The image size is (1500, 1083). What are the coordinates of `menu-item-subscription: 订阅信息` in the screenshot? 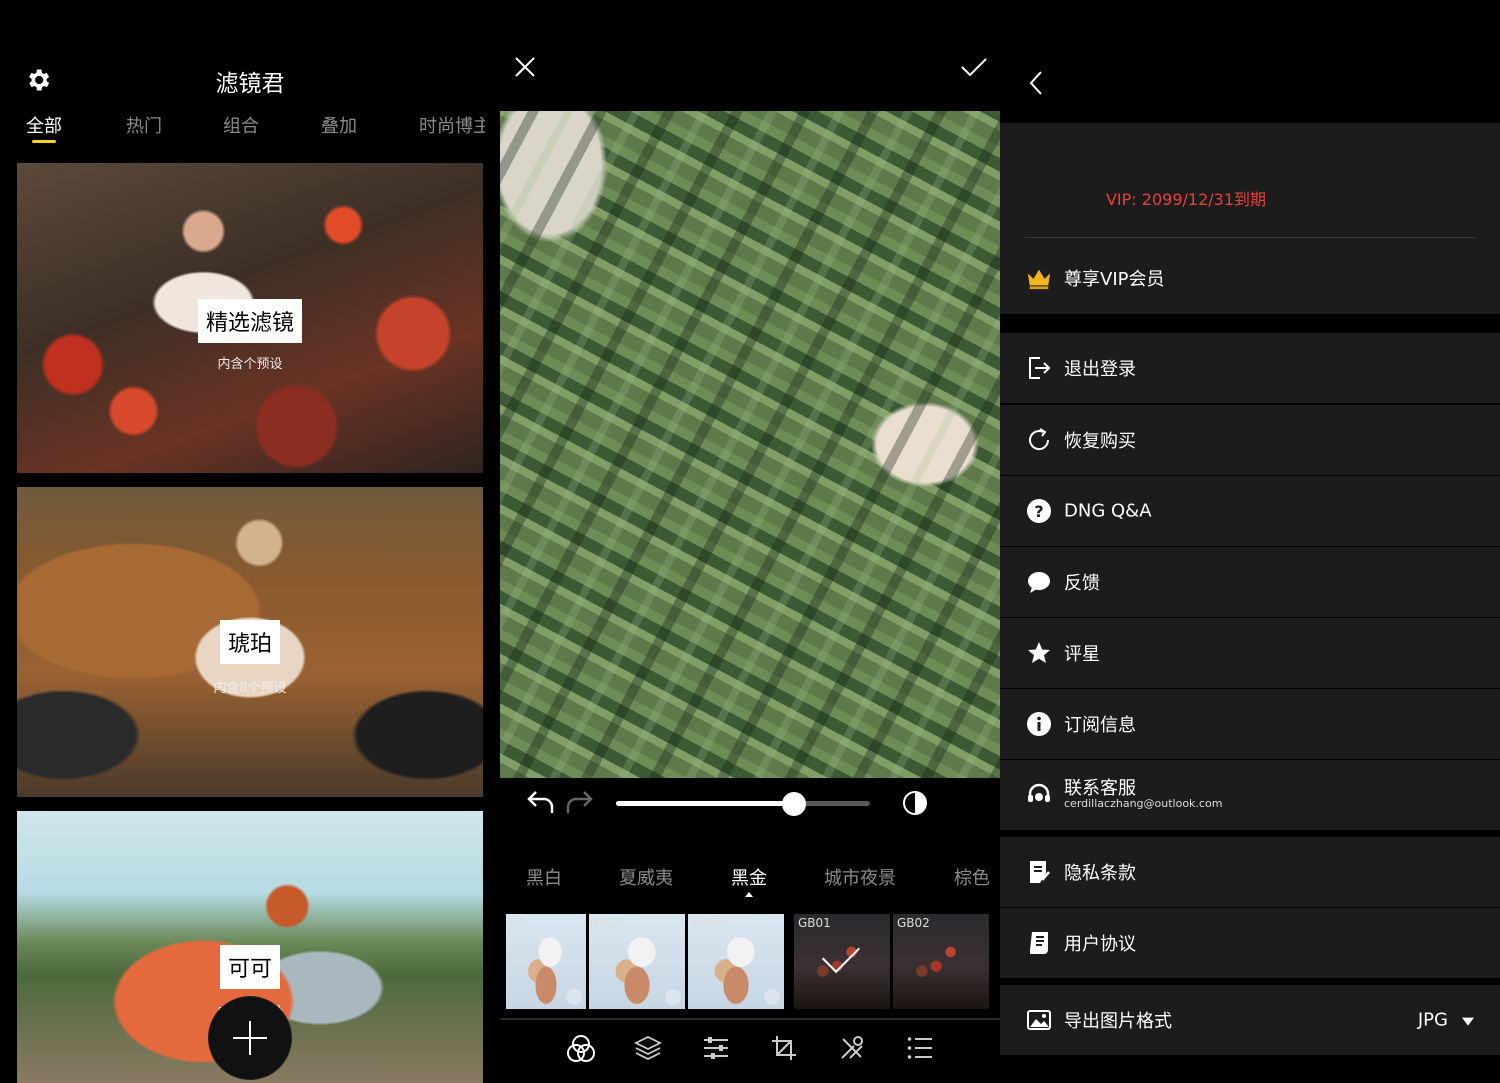 It's located at (1250, 724).